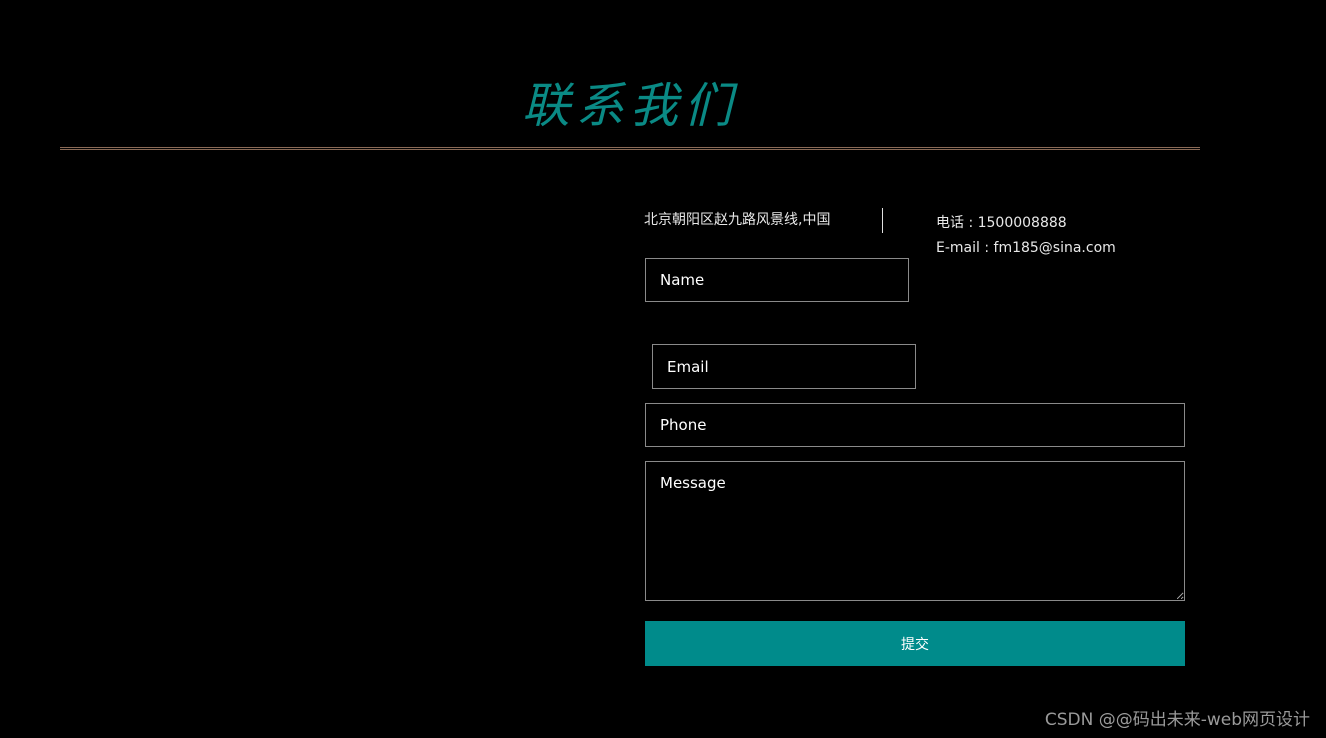  I want to click on contact-info: 电话 : 1500008888 E-mail : fm185@sina.com, so click(1026, 236).